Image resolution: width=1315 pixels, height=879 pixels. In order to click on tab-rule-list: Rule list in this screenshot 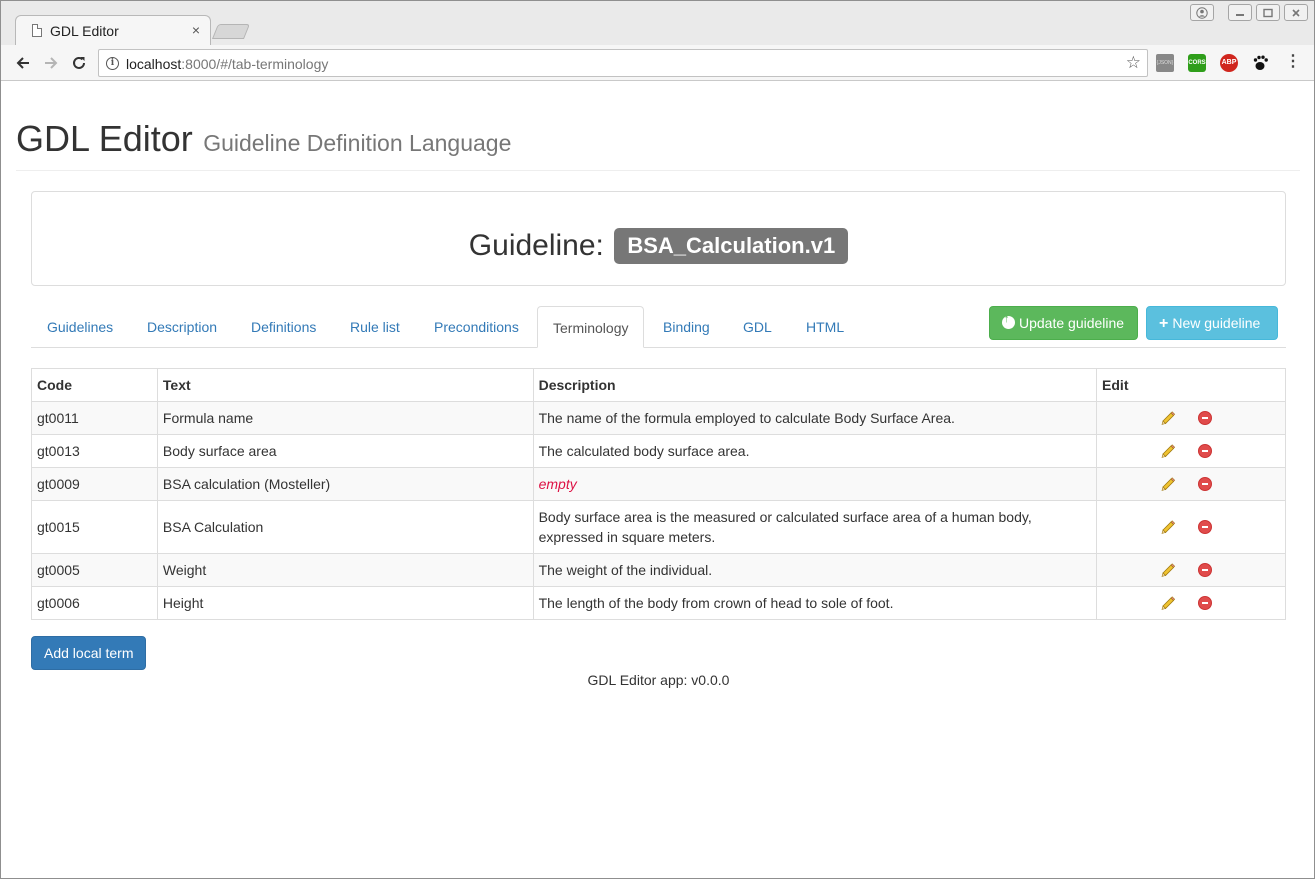, I will do `click(375, 327)`.